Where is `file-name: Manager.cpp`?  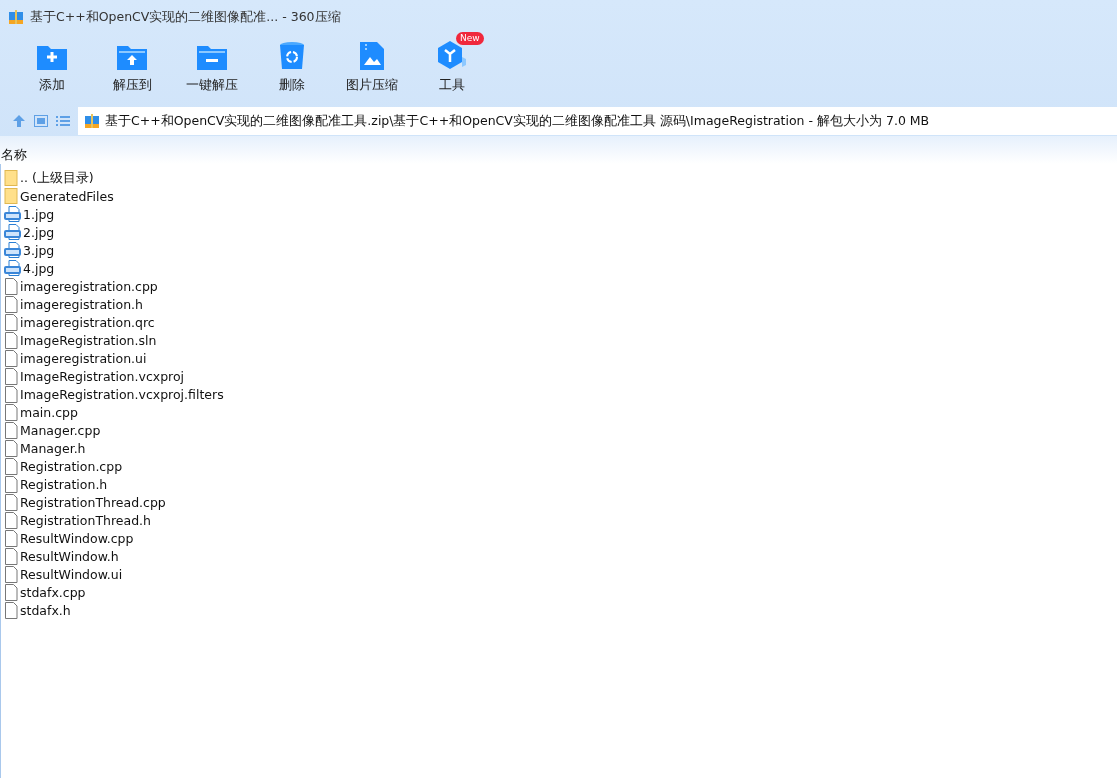
file-name: Manager.cpp is located at coordinates (60, 430).